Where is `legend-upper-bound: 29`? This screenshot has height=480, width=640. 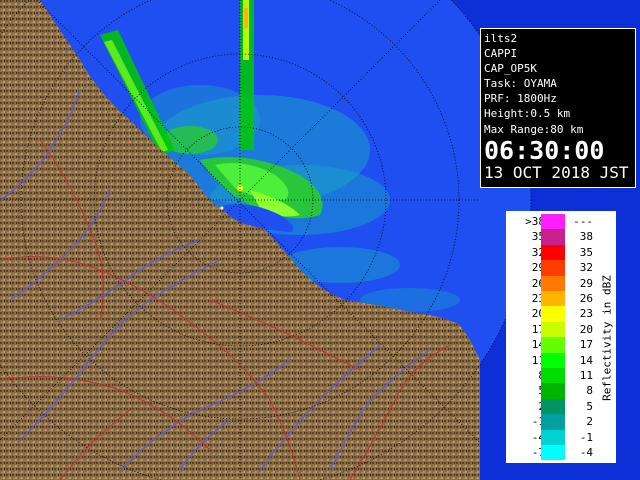
legend-upper-bound: 29 is located at coordinates (586, 283).